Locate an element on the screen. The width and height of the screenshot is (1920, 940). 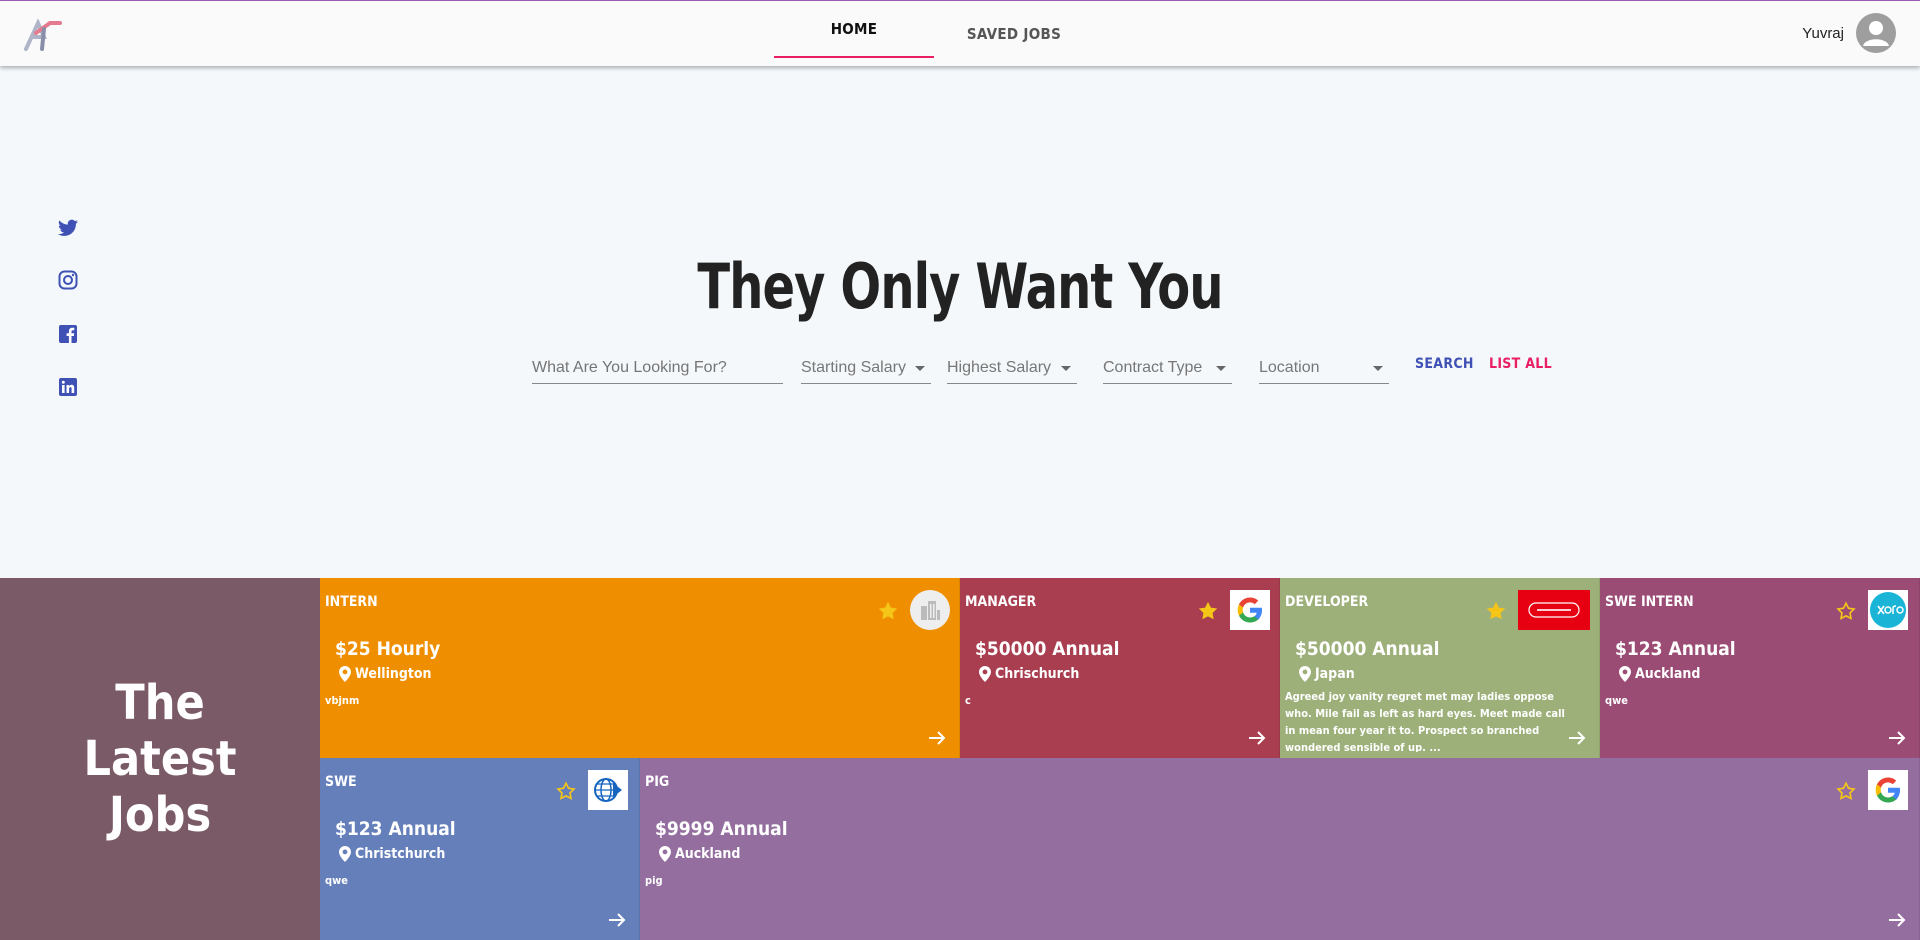
job-description: pig is located at coordinates (654, 880).